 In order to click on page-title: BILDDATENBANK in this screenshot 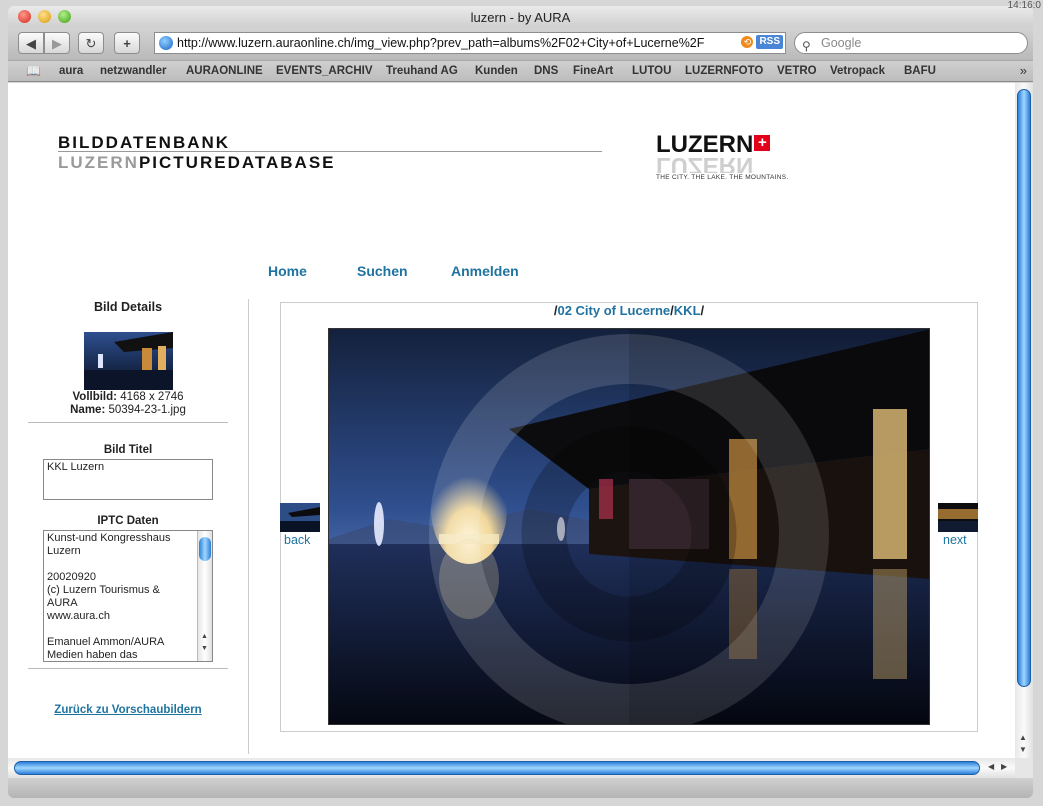, I will do `click(144, 142)`.